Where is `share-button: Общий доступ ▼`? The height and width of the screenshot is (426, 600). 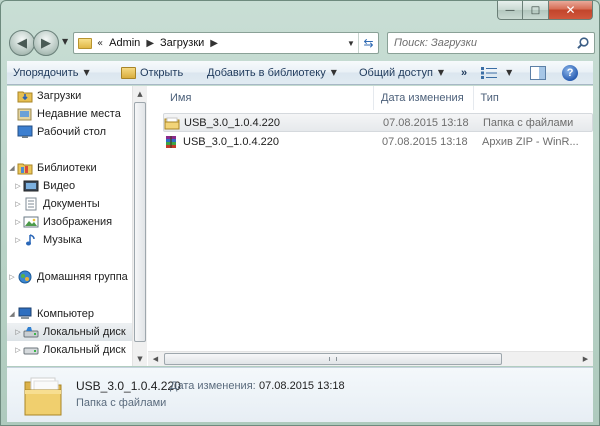
share-button: Общий доступ ▼ is located at coordinates (403, 73).